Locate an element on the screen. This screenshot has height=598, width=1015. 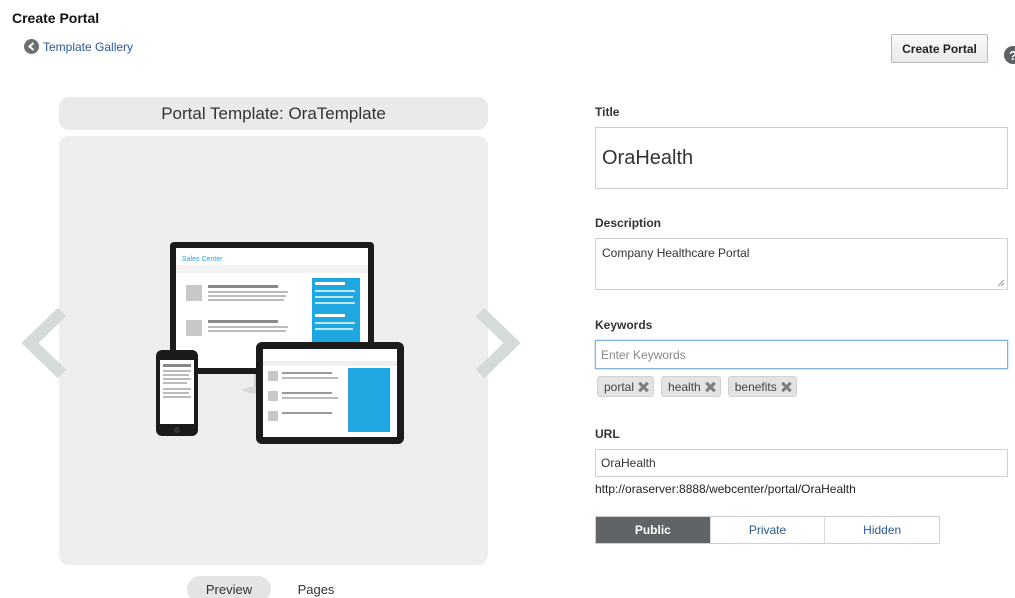
description-label: Description is located at coordinates (628, 223).